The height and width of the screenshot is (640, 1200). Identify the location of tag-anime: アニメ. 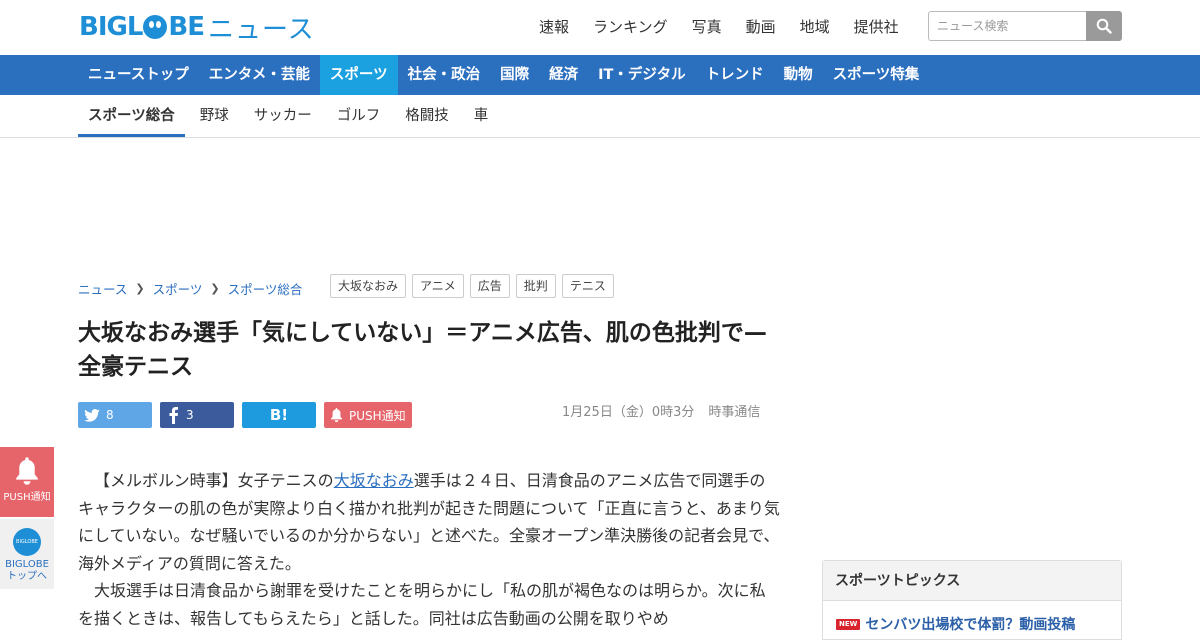
(438, 286).